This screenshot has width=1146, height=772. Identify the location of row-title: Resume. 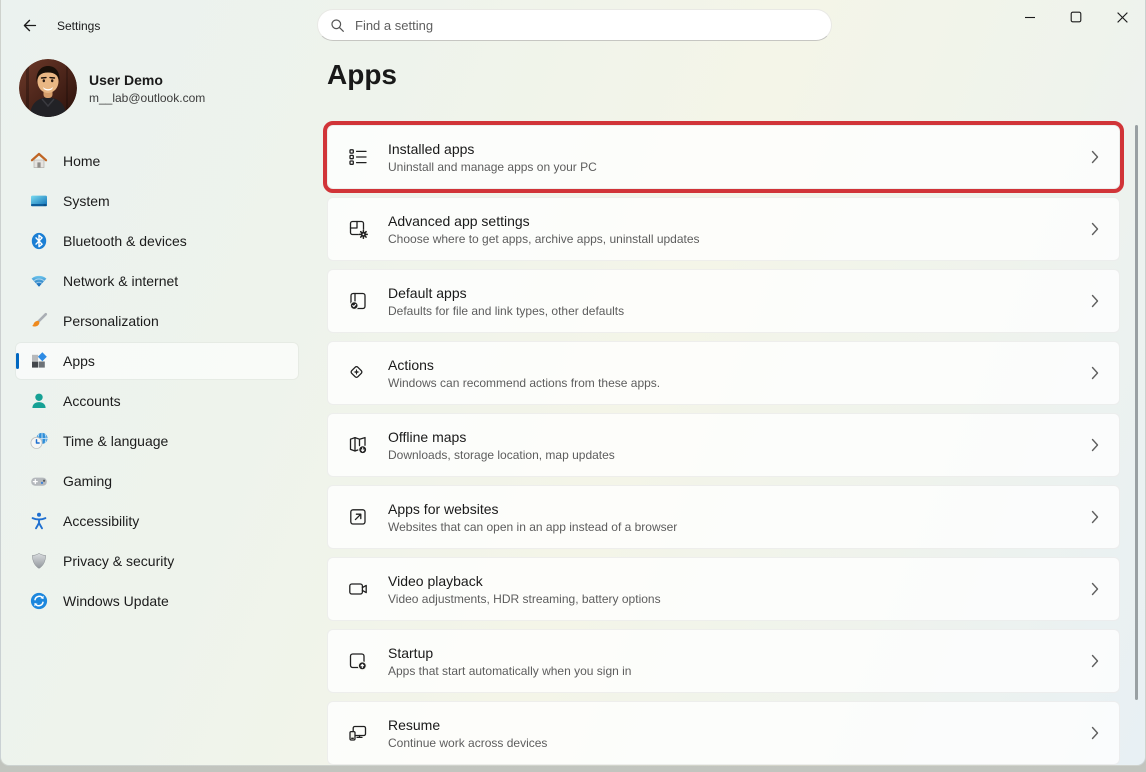
(414, 724).